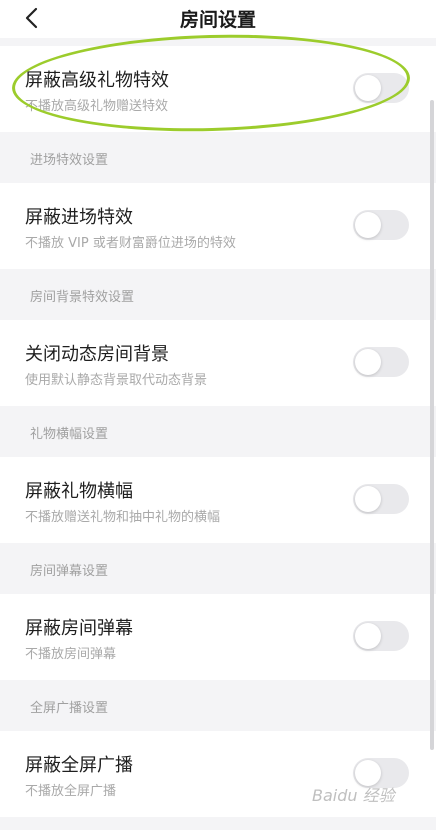 This screenshot has height=830, width=436. Describe the element at coordinates (71, 791) in the screenshot. I see `setting-description: 不播放全屏广播` at that location.